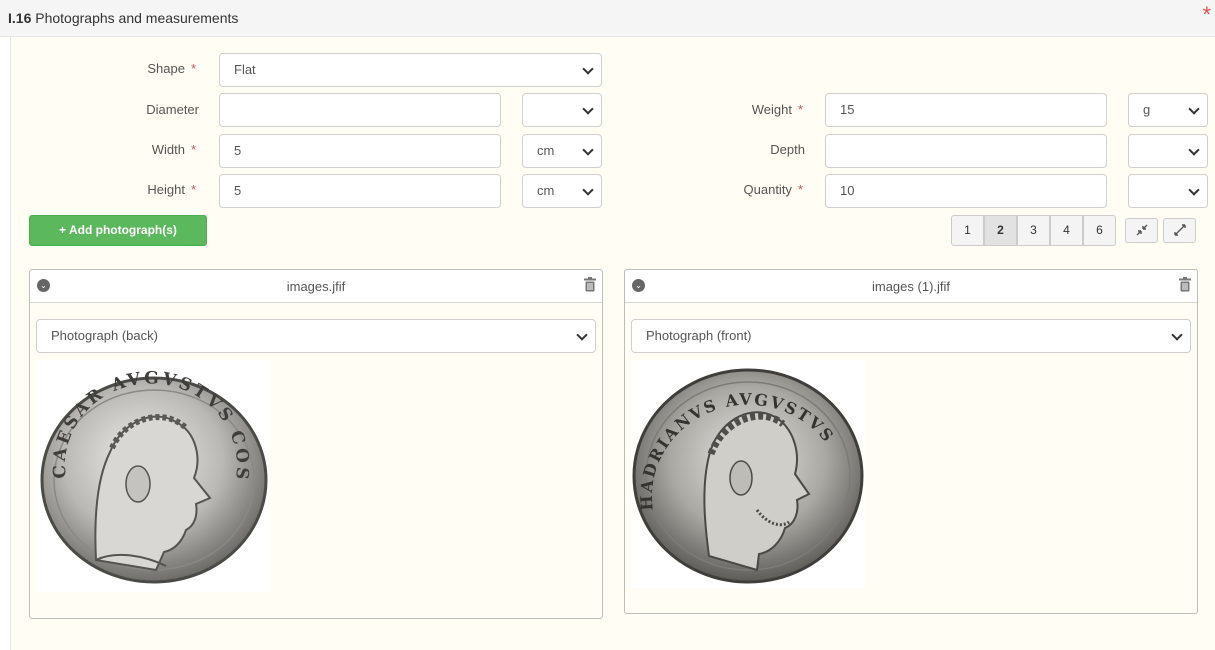 The image size is (1215, 650). Describe the element at coordinates (787, 149) in the screenshot. I see `depth-label: Depth` at that location.